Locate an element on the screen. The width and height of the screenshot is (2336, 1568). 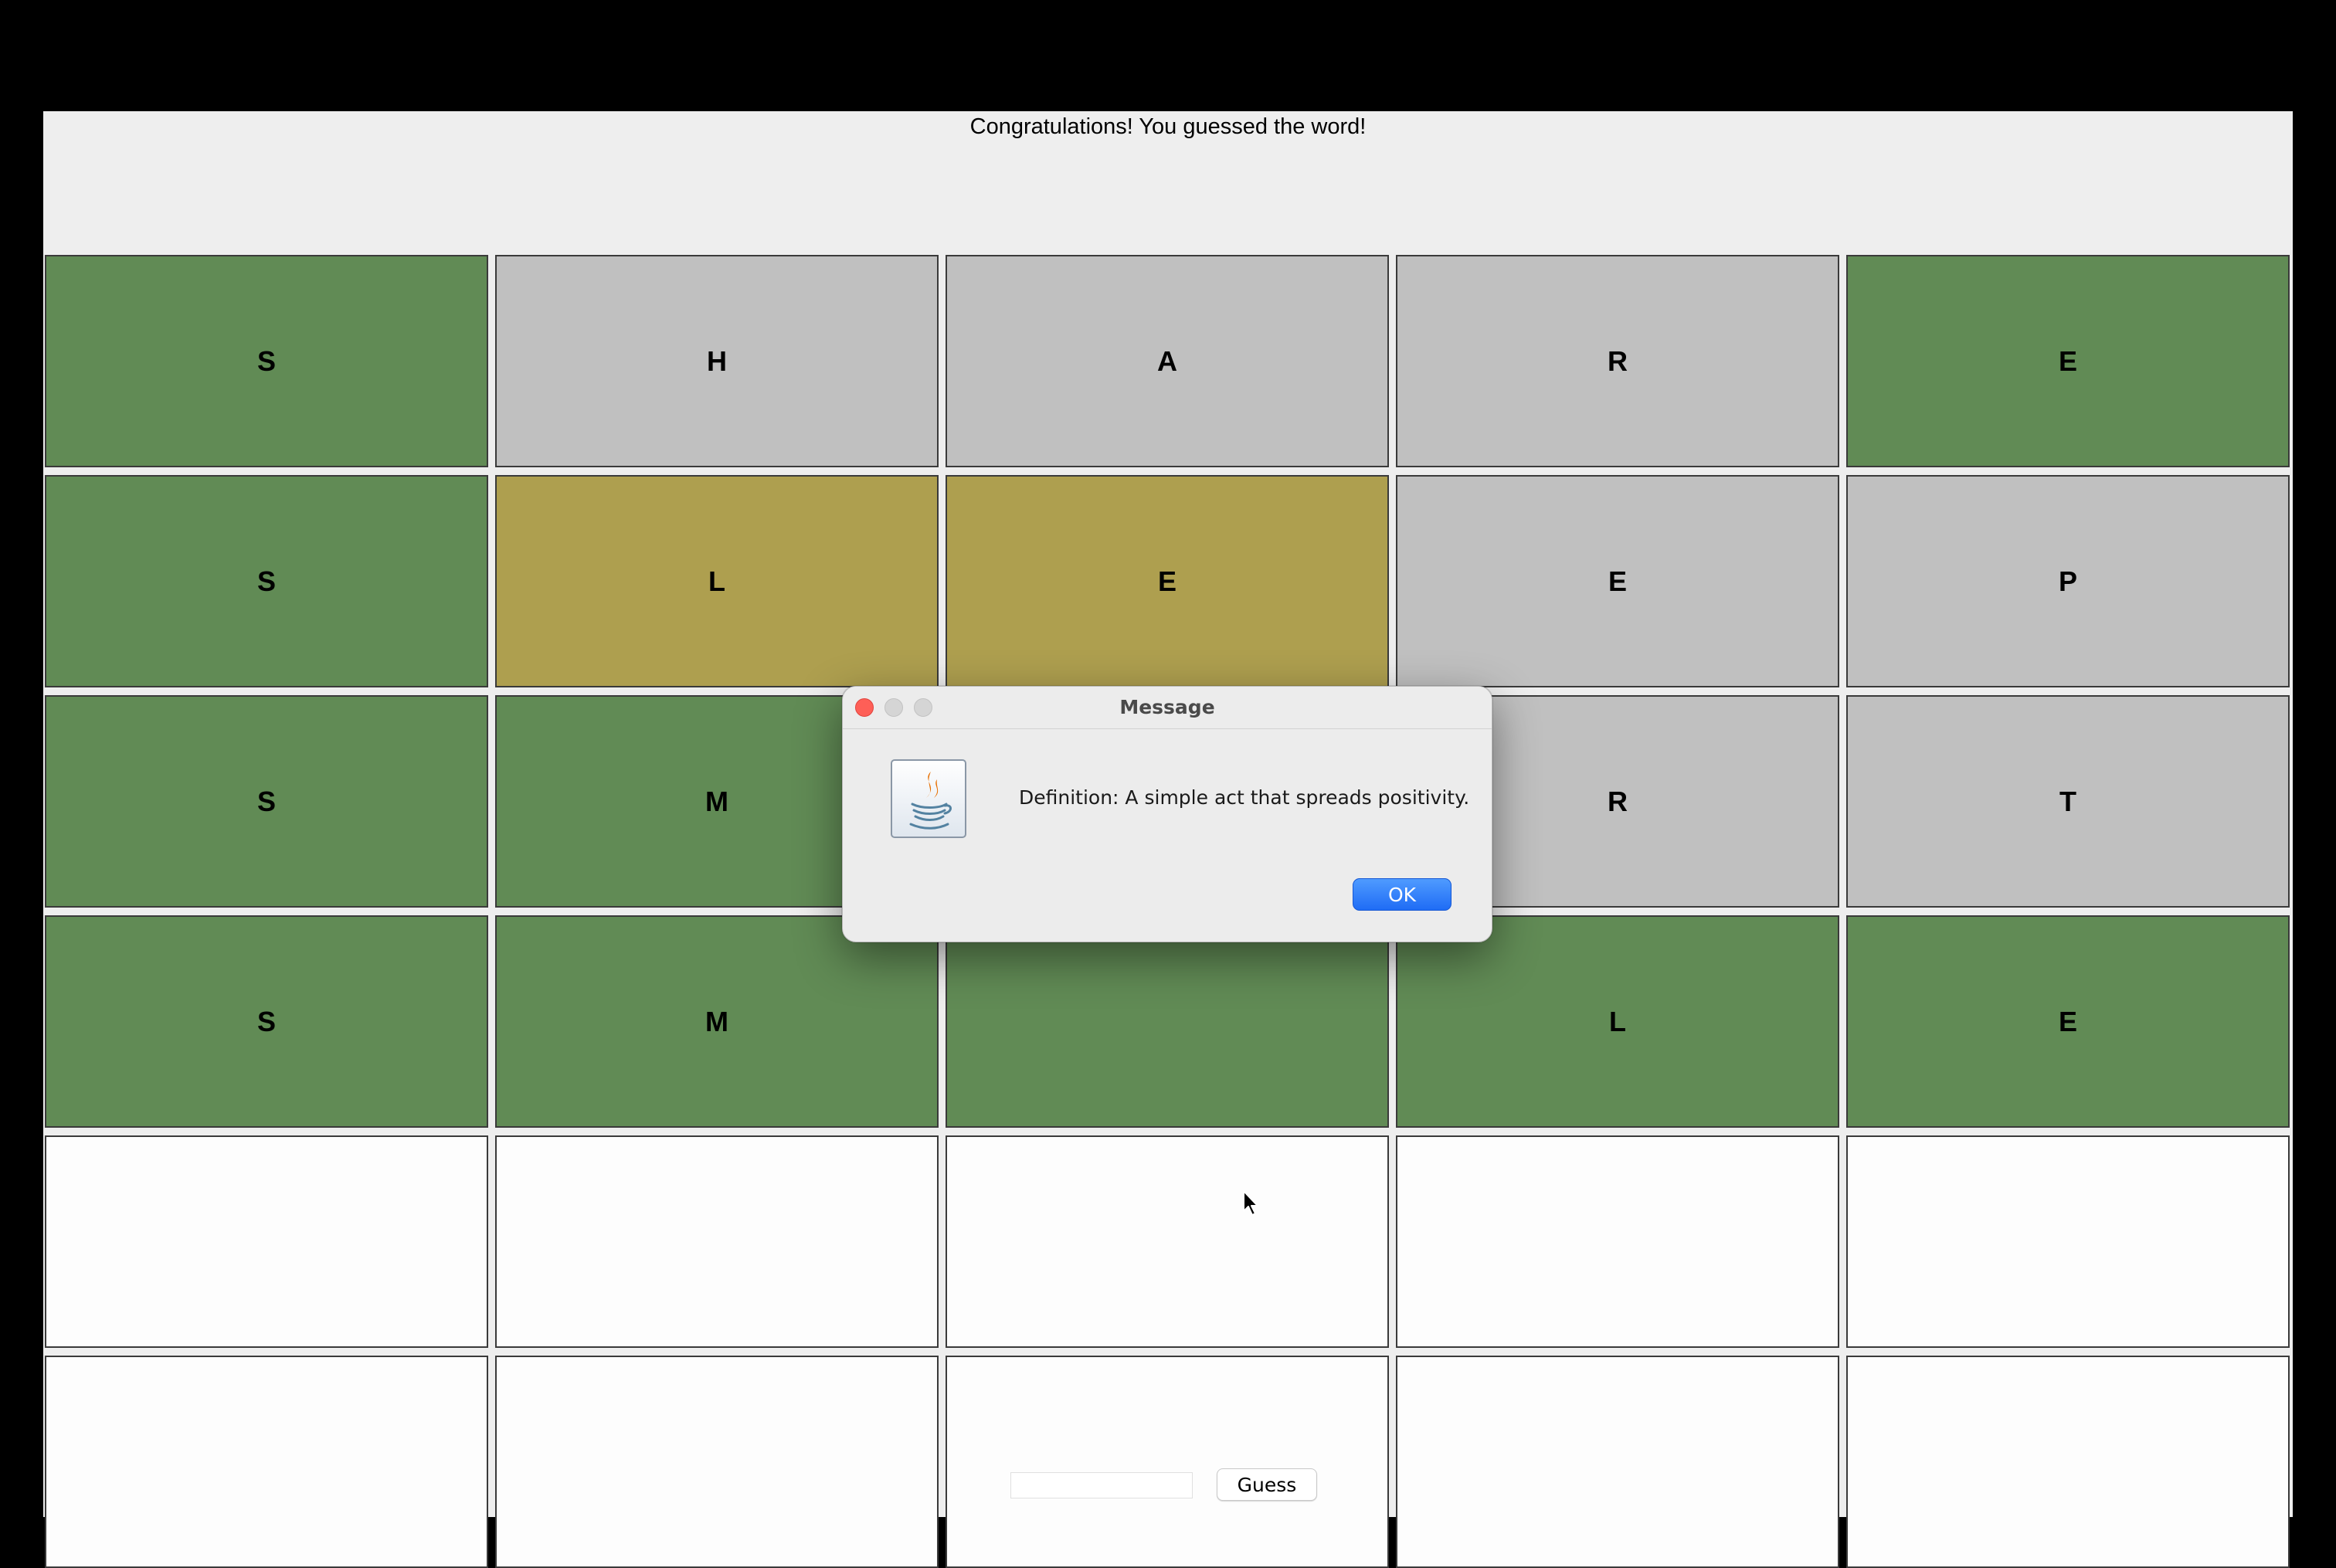
tile-r1-c3: A is located at coordinates (1167, 361).